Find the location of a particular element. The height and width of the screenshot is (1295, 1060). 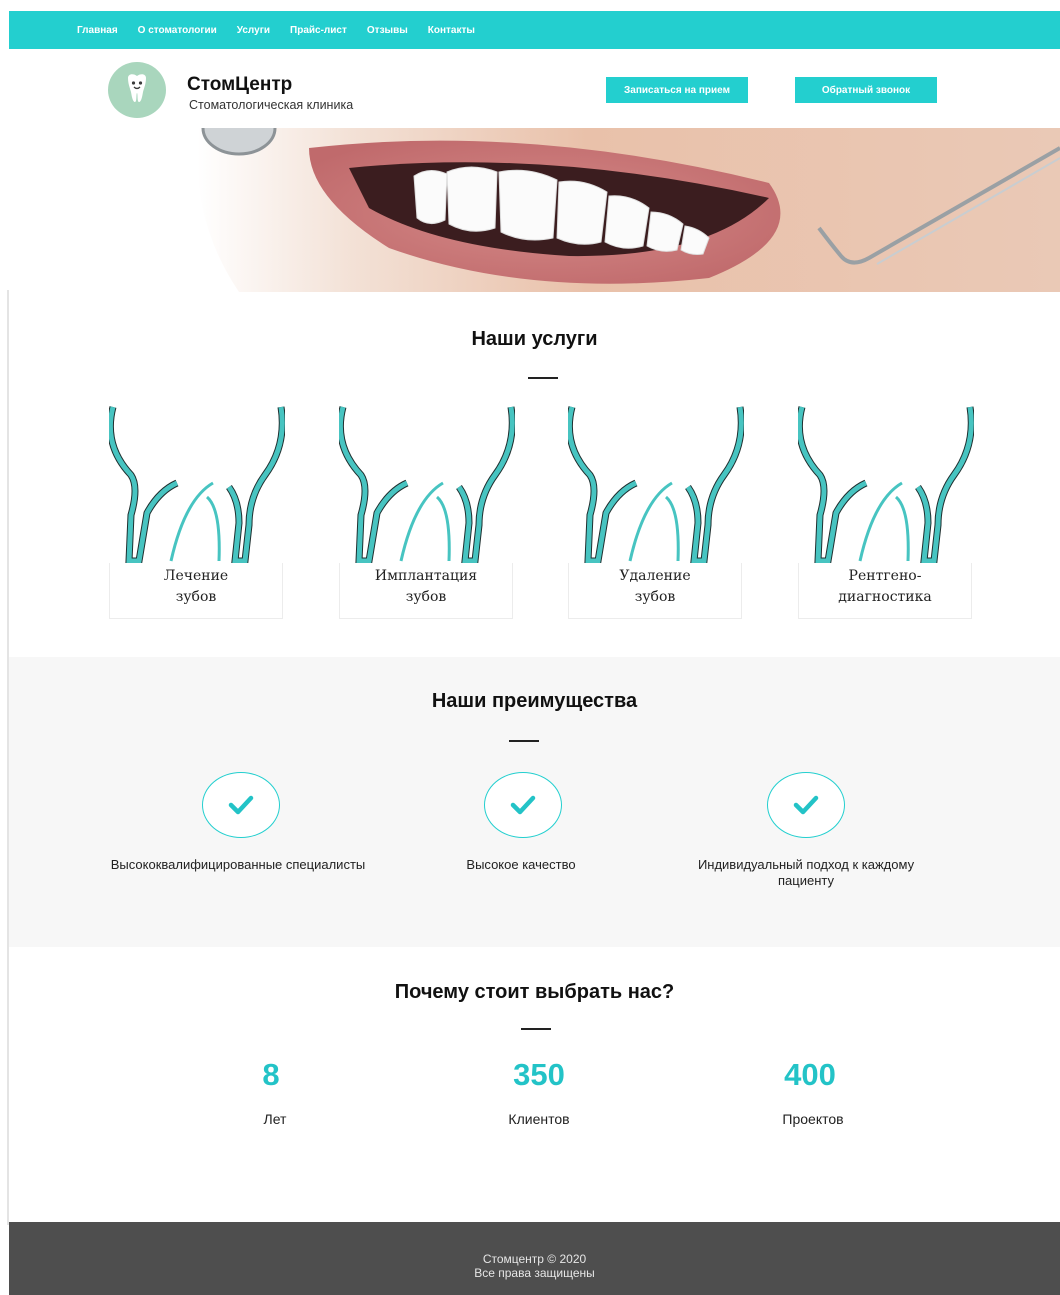

service-label: Удаление зубов is located at coordinates (655, 591).